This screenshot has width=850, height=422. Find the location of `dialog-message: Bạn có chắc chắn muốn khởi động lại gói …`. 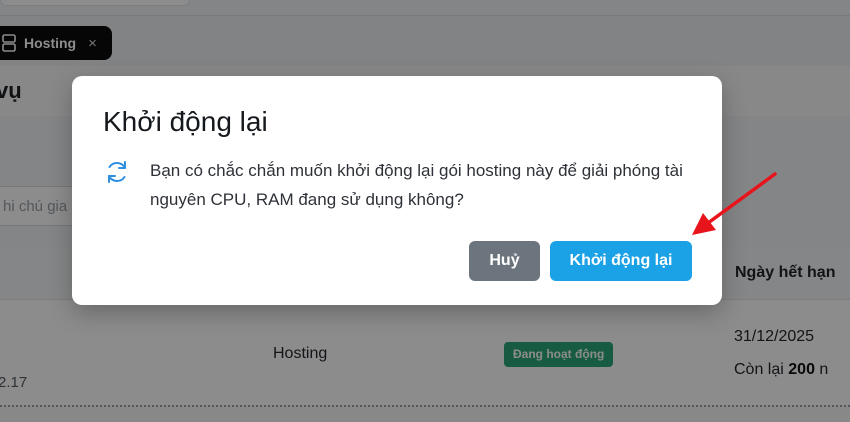

dialog-message: Bạn có chắc chắn muốn khởi động lại gói … is located at coordinates (416, 185).